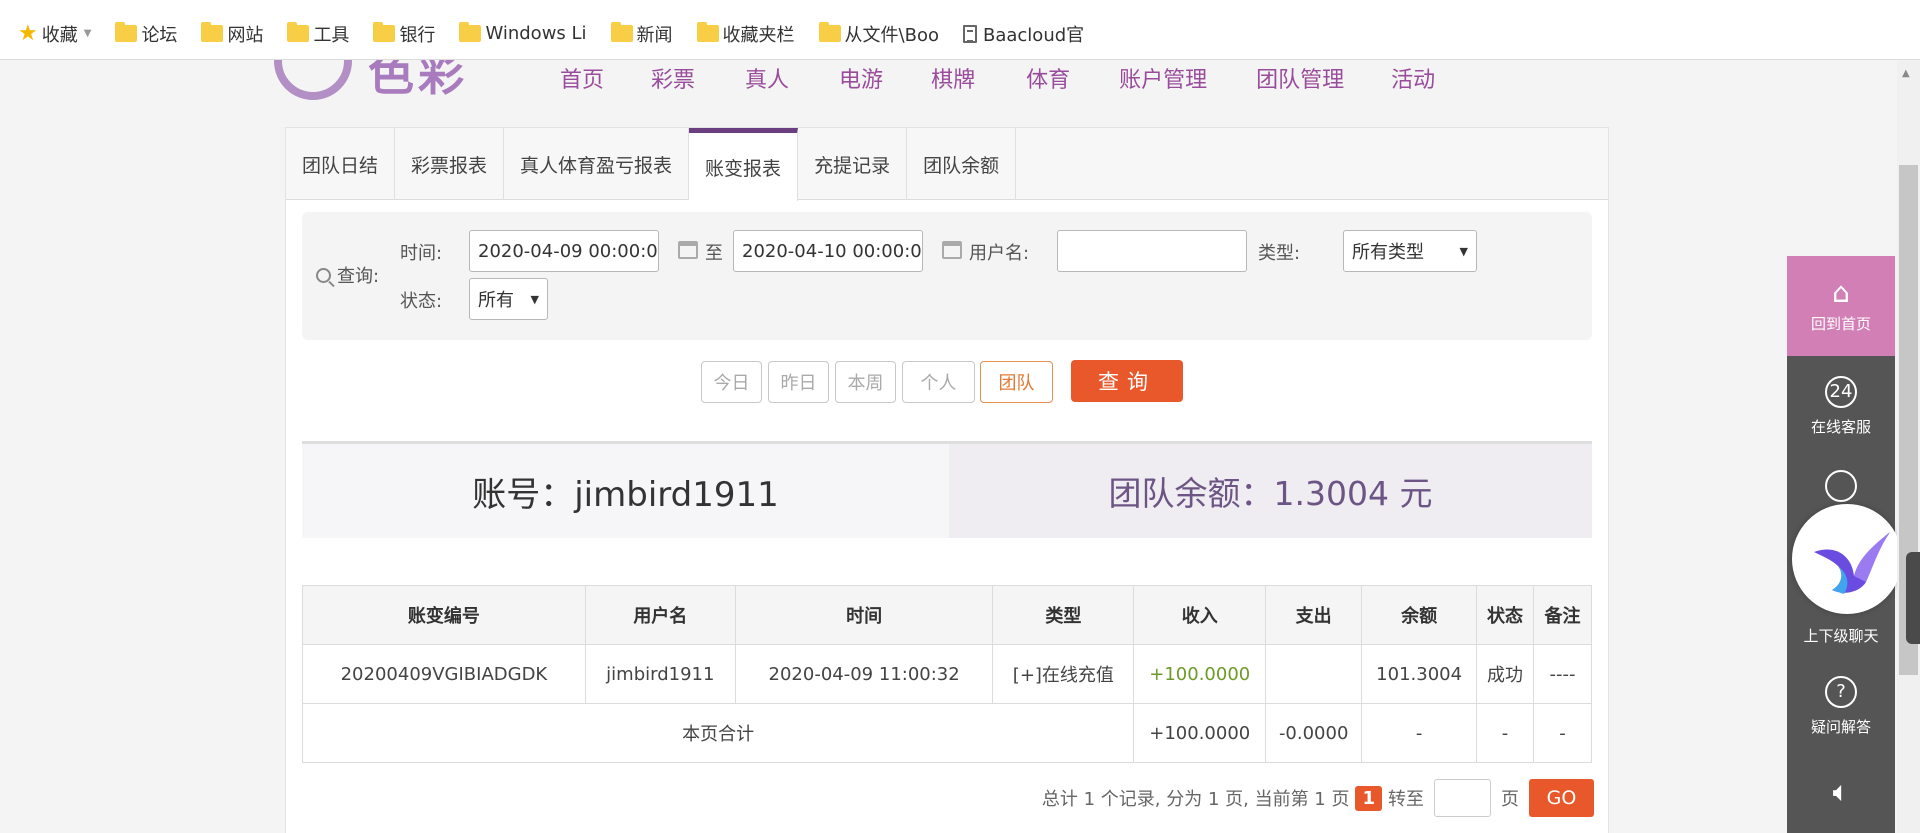 The height and width of the screenshot is (833, 1920). Describe the element at coordinates (88, 33) in the screenshot. I see `chevron-down-icon: ▼` at that location.